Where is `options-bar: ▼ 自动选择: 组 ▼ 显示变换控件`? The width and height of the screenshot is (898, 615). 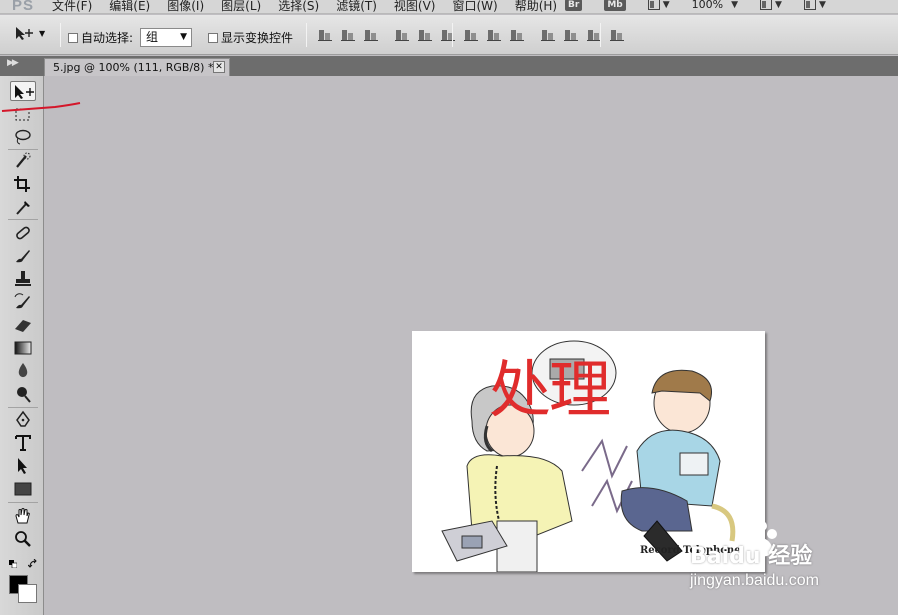
options-bar: ▼ 自动选择: 组 ▼ 显示变换控件 is located at coordinates (449, 35).